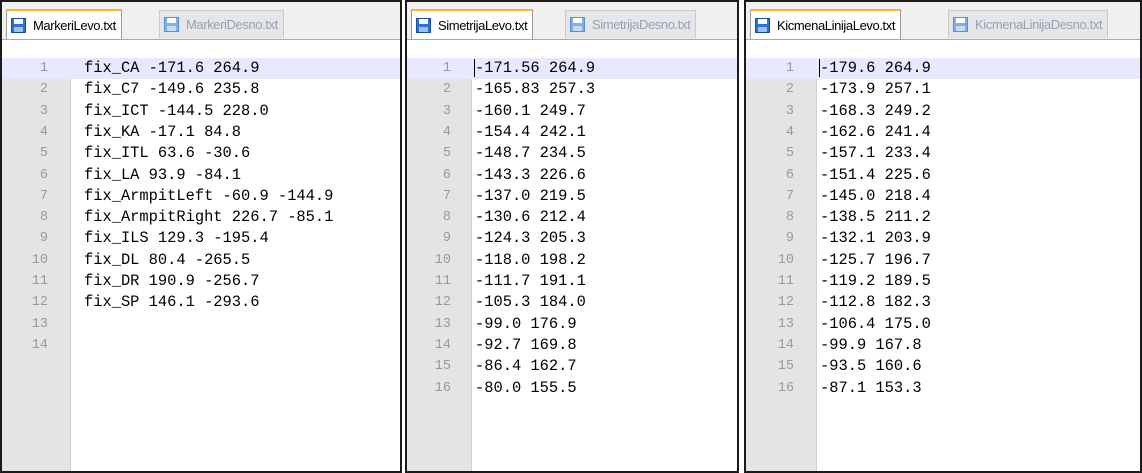 This screenshot has width=1142, height=473. Describe the element at coordinates (201, 281) in the screenshot. I see `editor-line: 11 fix_DR 190.9 -256.7` at that location.